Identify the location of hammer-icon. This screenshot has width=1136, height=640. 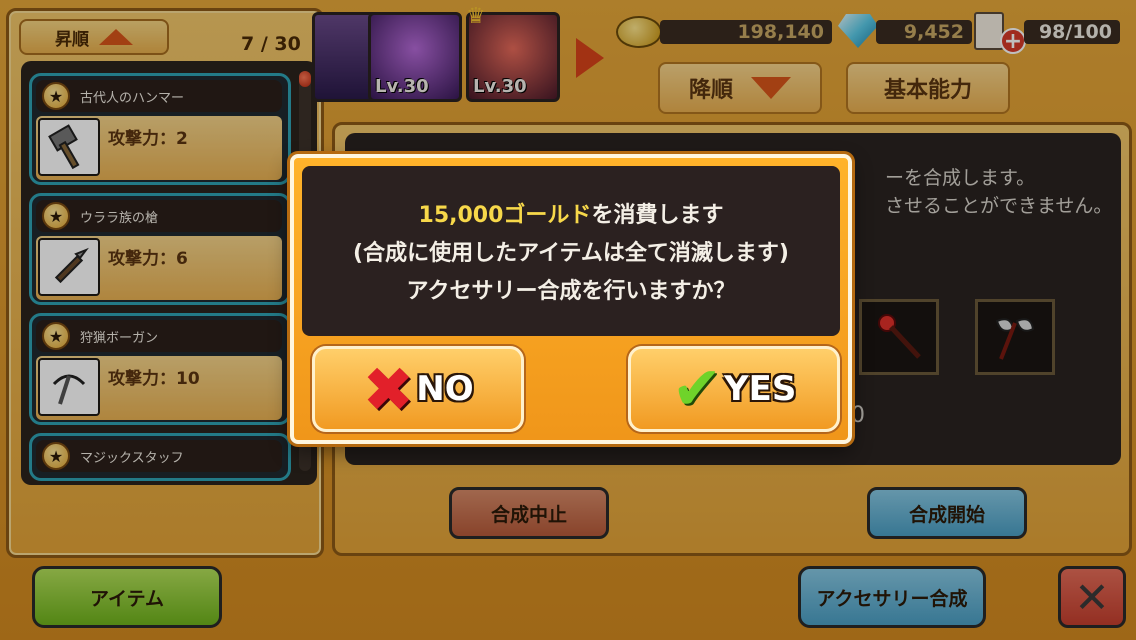
(69, 147).